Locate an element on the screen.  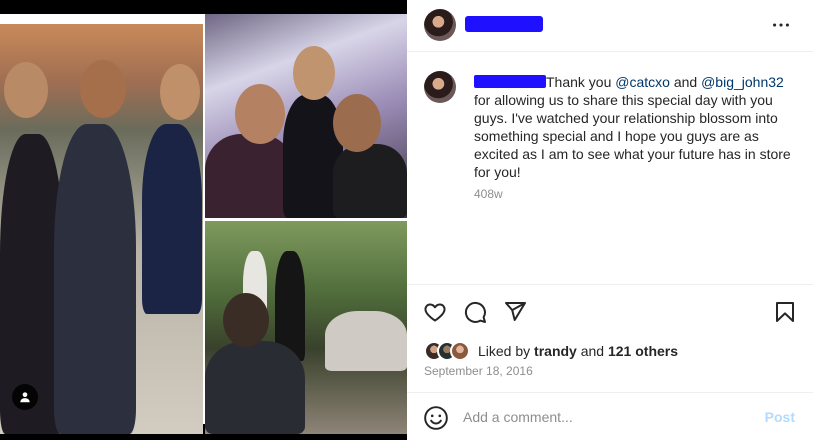
comment-icon is located at coordinates (475, 312).